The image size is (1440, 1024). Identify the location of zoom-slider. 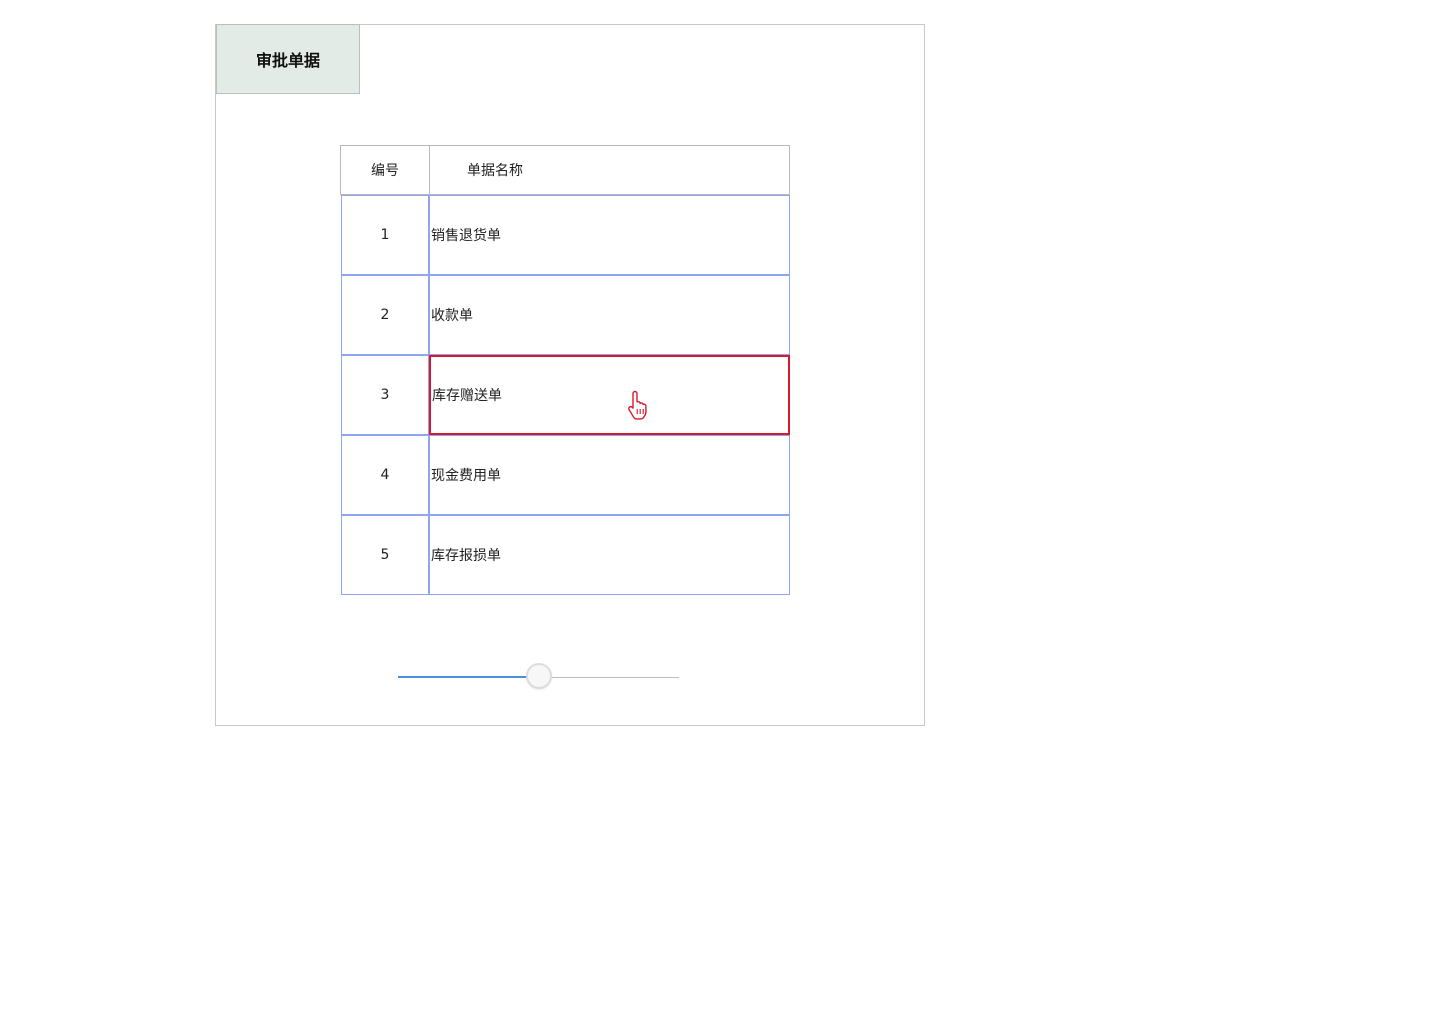
(538, 677).